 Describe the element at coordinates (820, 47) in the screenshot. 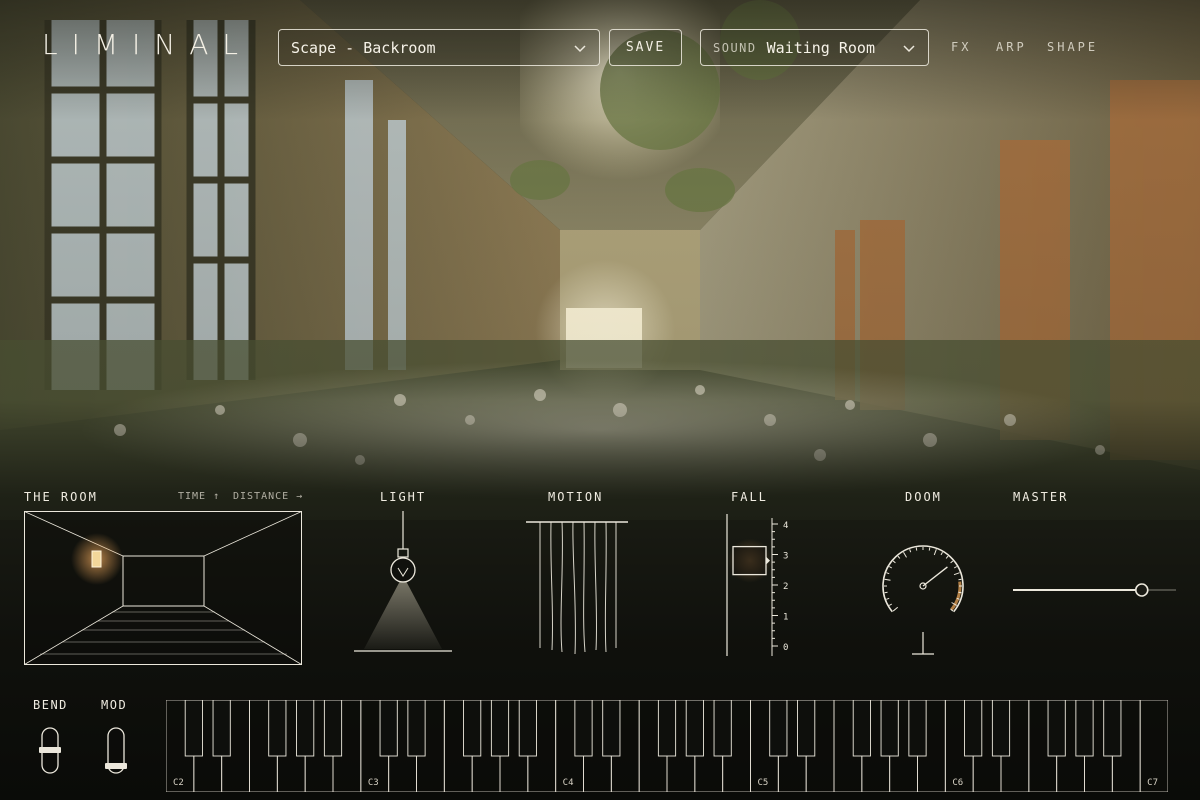

I see `sound-value: Waiting Room` at that location.